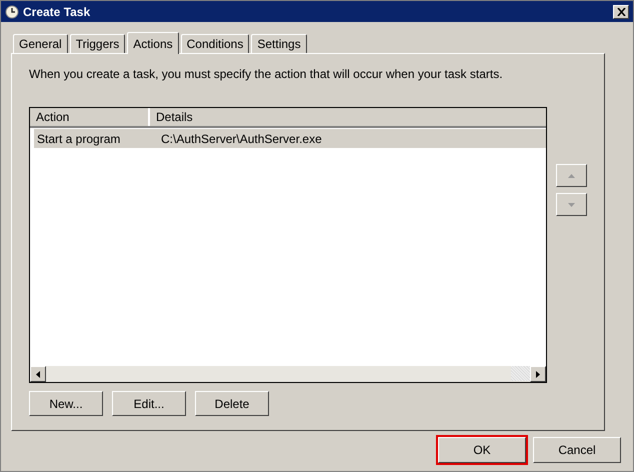 This screenshot has height=472, width=634. What do you see at coordinates (90, 117) in the screenshot?
I see `column-header: Action` at bounding box center [90, 117].